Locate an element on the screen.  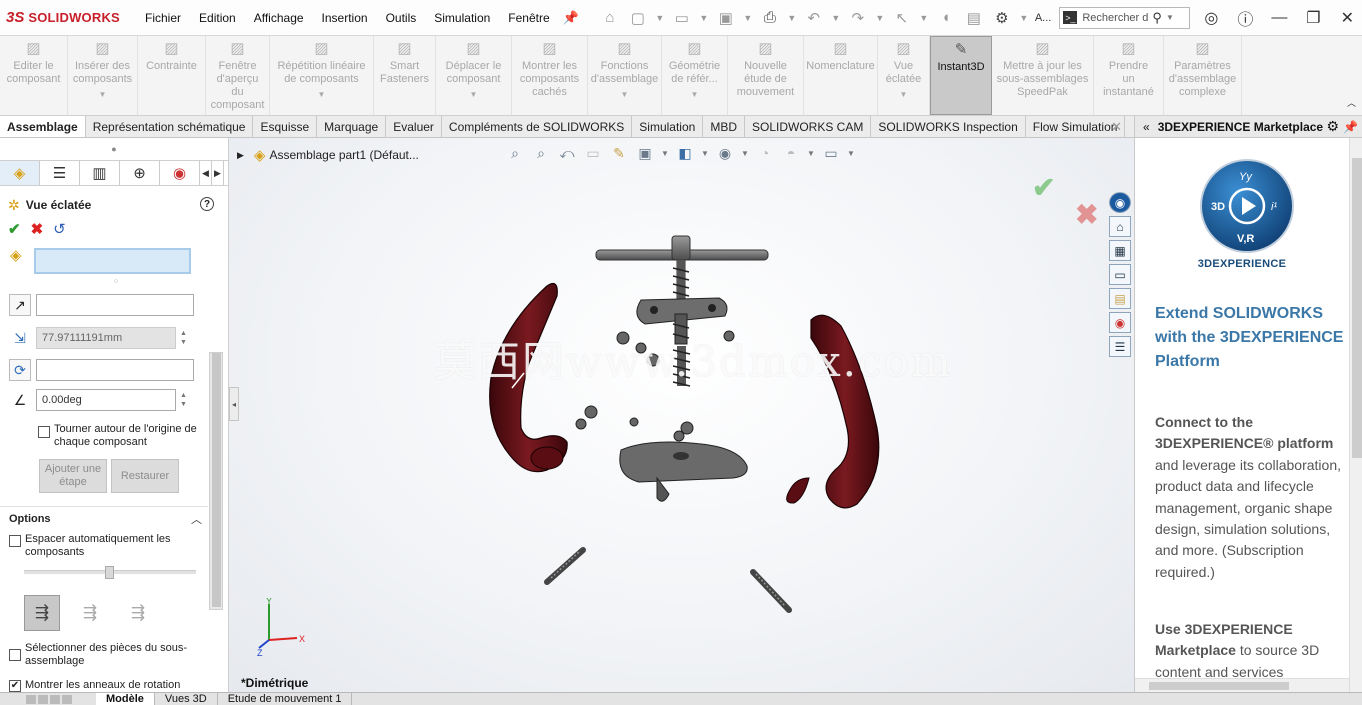
search-dropdown-icon: ▼ is located at coordinates (1170, 17).